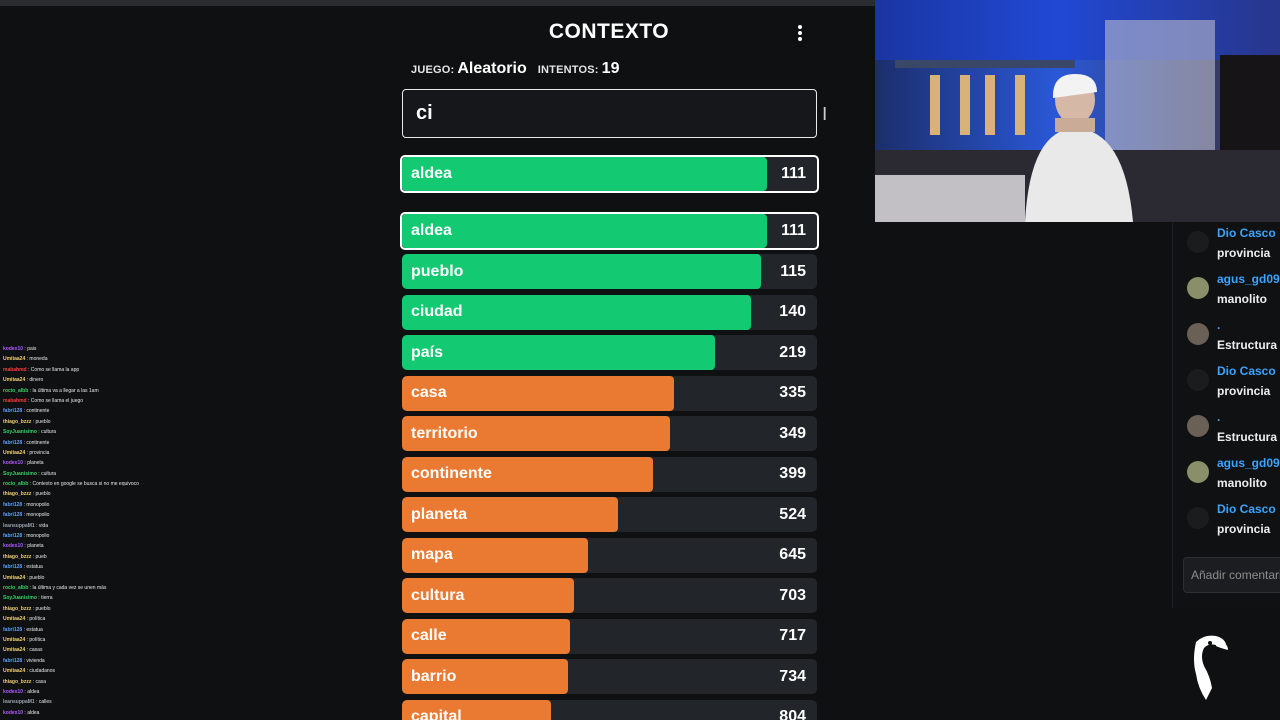 The height and width of the screenshot is (720, 1280). What do you see at coordinates (98, 713) in the screenshot?
I see `overlay-chat-line: kodex10 : aldea` at bounding box center [98, 713].